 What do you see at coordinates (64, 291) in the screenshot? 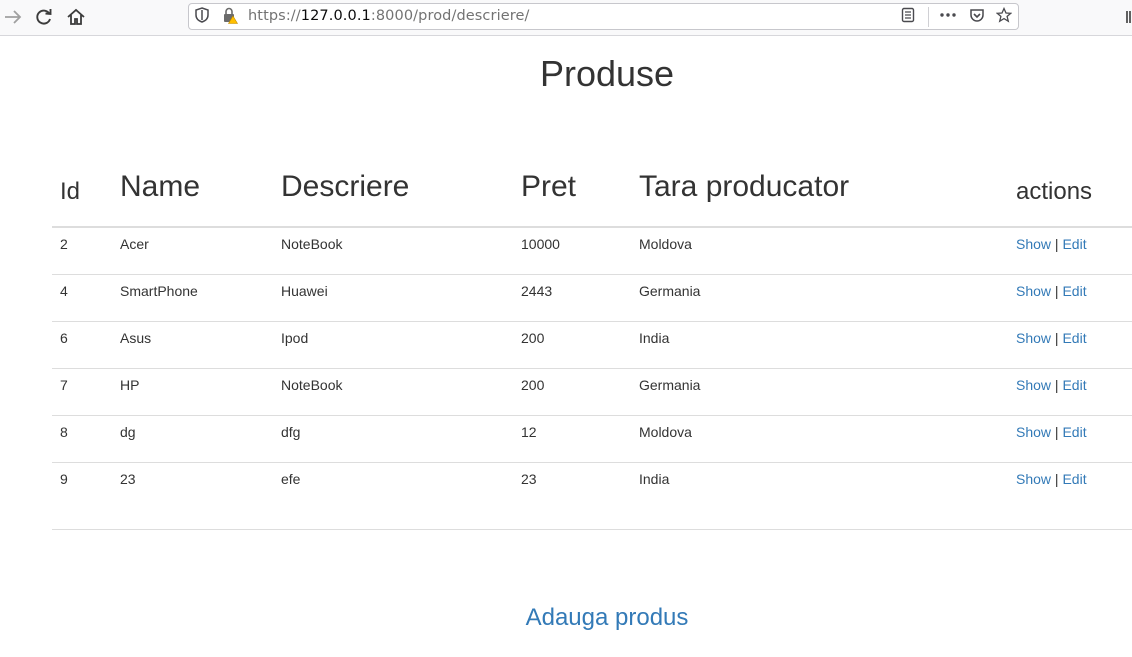
I see `cell-id: 4` at bounding box center [64, 291].